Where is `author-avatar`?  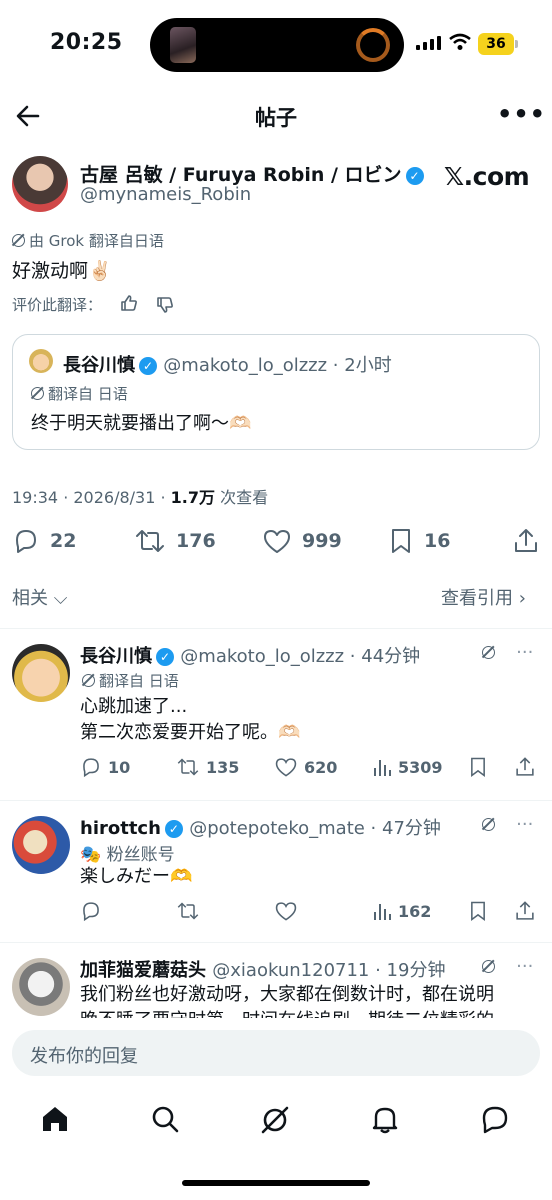
author-avatar is located at coordinates (40, 184).